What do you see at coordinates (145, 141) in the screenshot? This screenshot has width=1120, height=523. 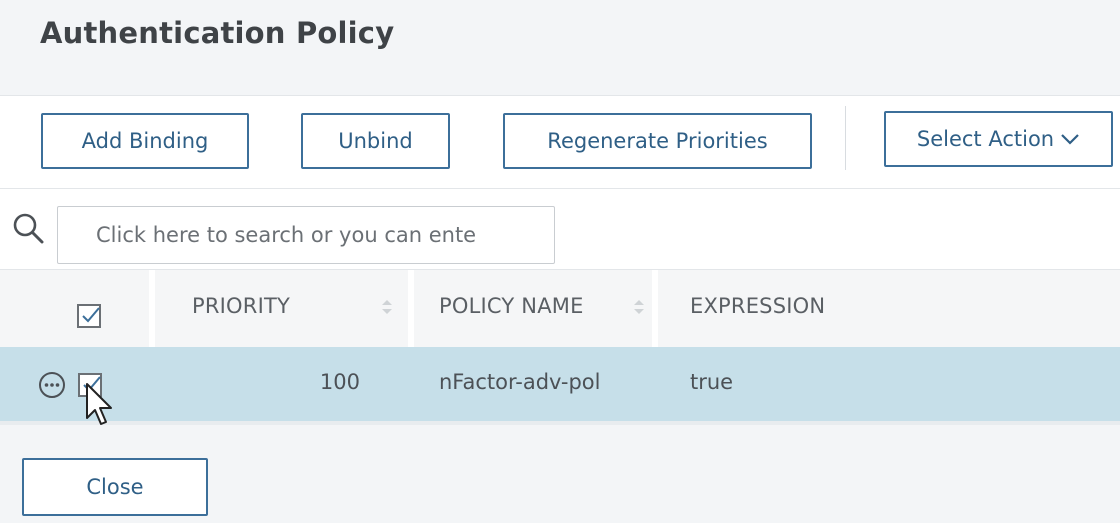 I see `add-binding-button: Add Binding` at bounding box center [145, 141].